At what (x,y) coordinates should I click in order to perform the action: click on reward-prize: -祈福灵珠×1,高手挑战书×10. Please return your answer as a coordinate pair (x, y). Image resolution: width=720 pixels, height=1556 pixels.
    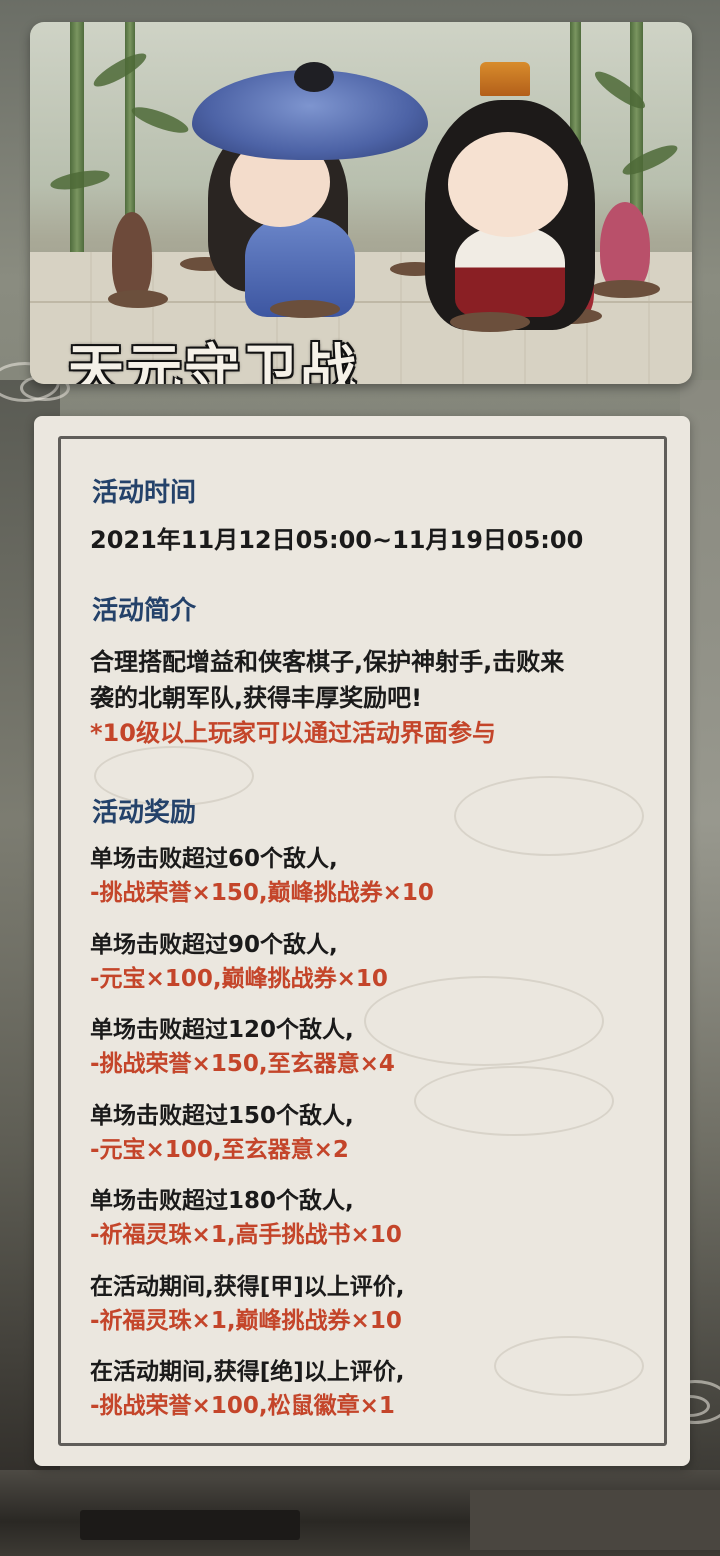
    Looking at the image, I should click on (246, 1235).